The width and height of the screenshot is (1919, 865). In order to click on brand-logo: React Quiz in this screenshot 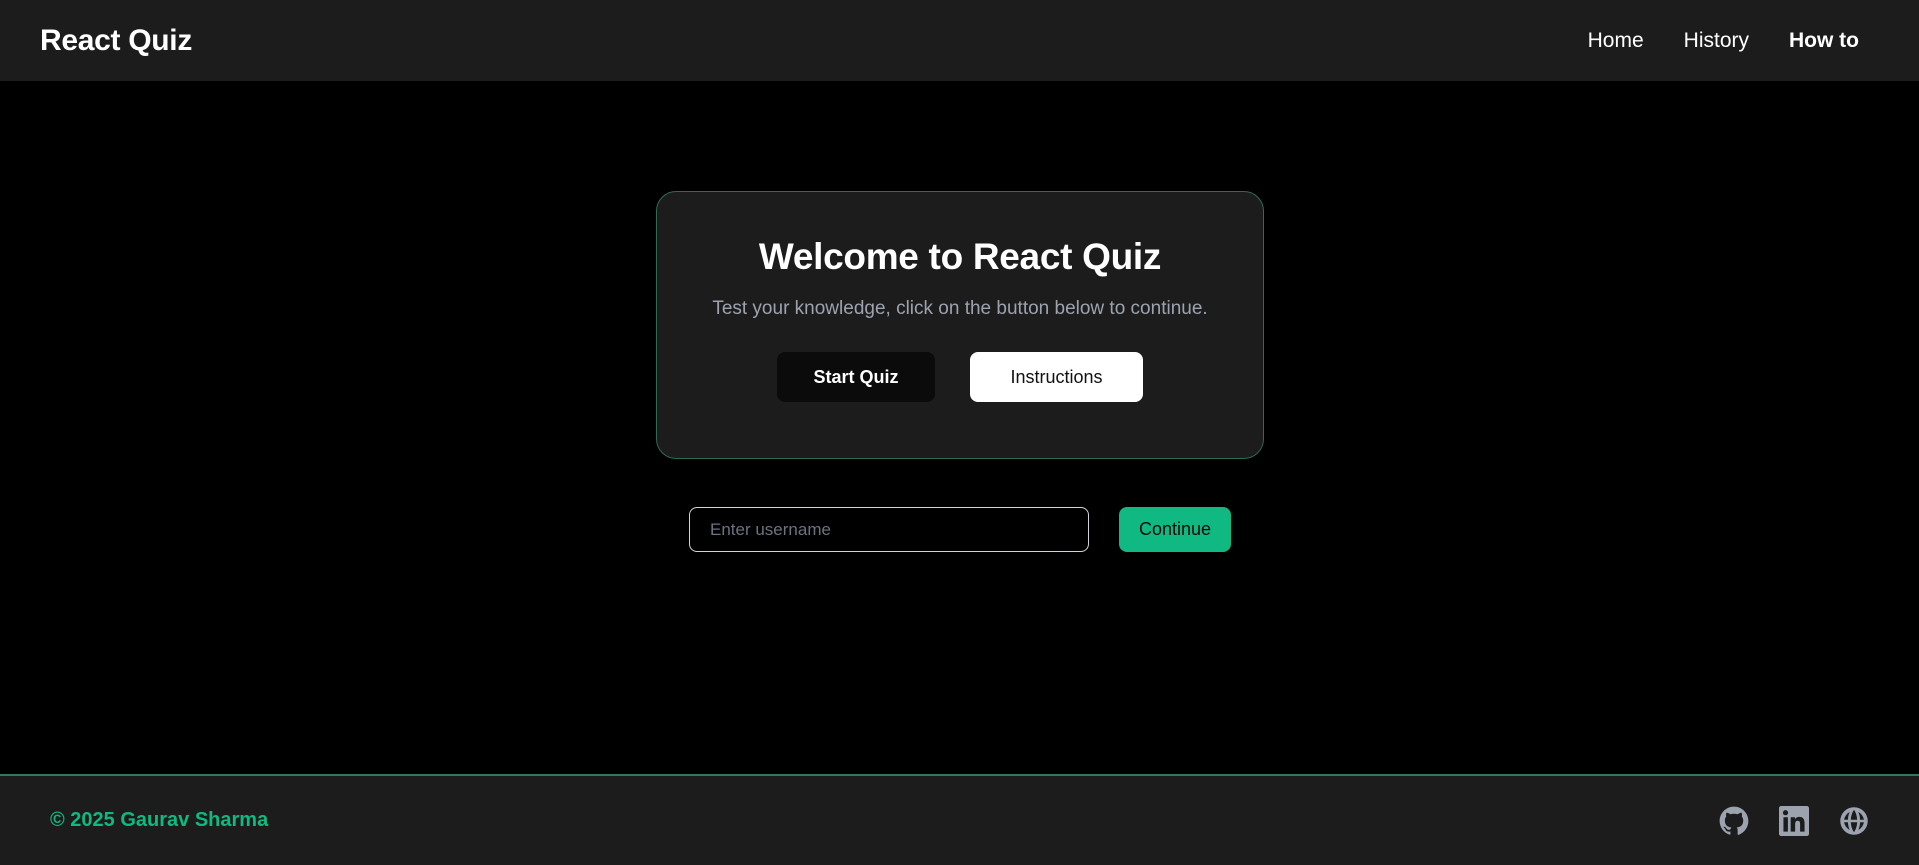, I will do `click(116, 41)`.